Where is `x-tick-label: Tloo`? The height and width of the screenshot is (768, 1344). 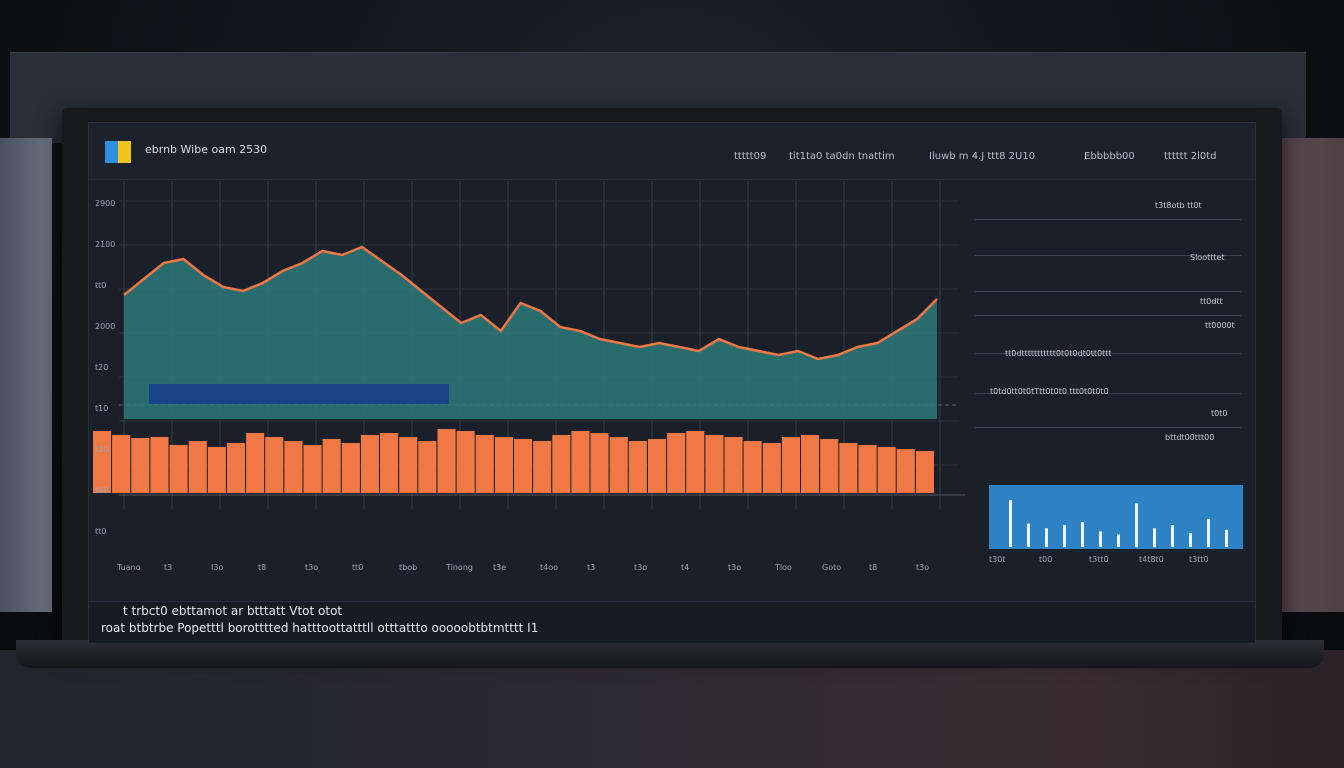 x-tick-label: Tloo is located at coordinates (783, 567).